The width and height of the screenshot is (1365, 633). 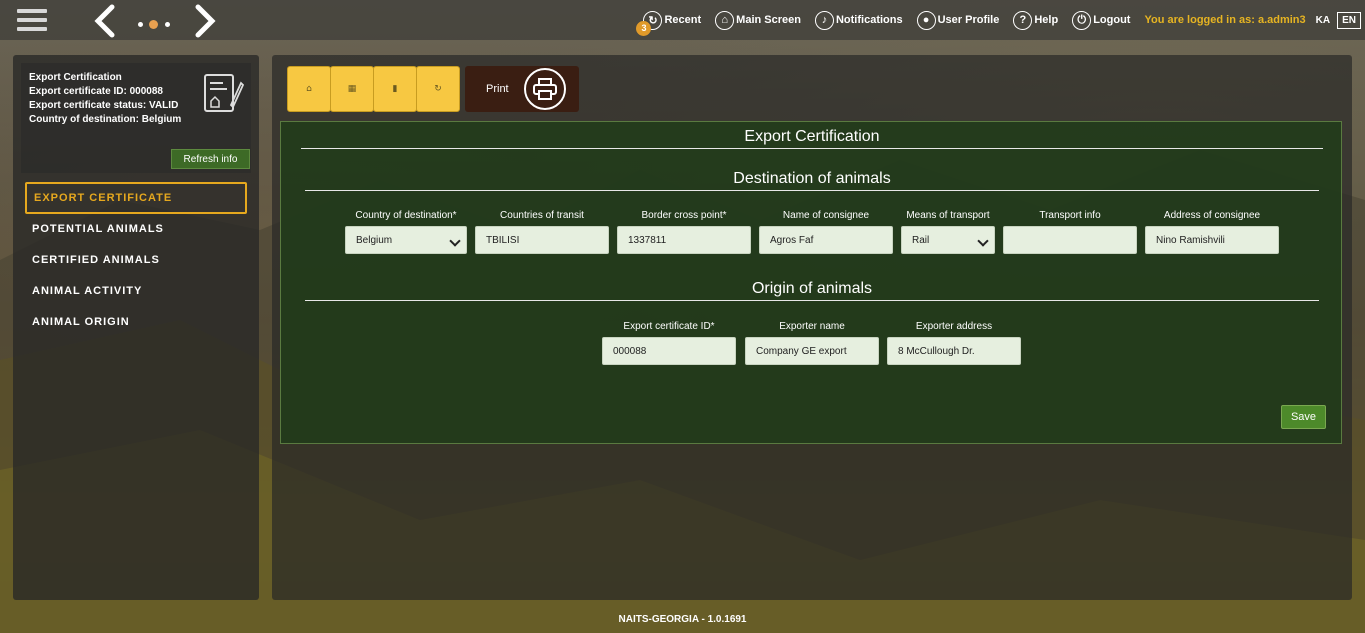 What do you see at coordinates (684, 240) in the screenshot?
I see `border-point-input: 1337811` at bounding box center [684, 240].